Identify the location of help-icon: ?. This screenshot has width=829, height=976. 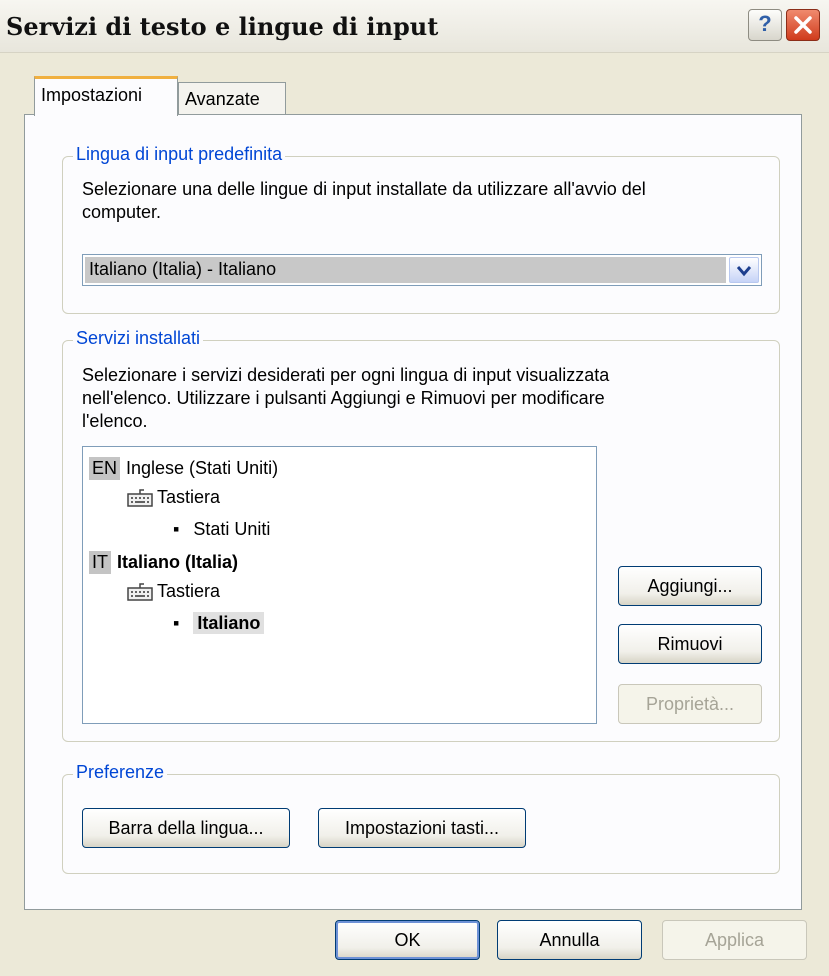
(765, 23).